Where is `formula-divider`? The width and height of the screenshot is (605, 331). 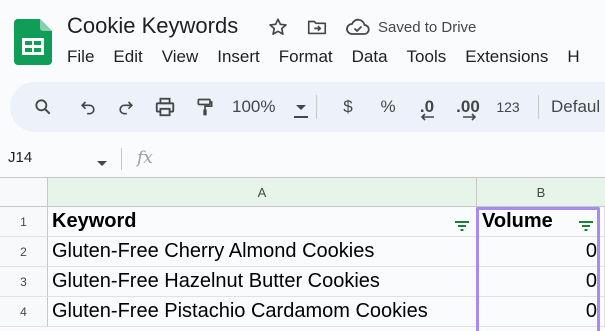
formula-divider is located at coordinates (121, 159).